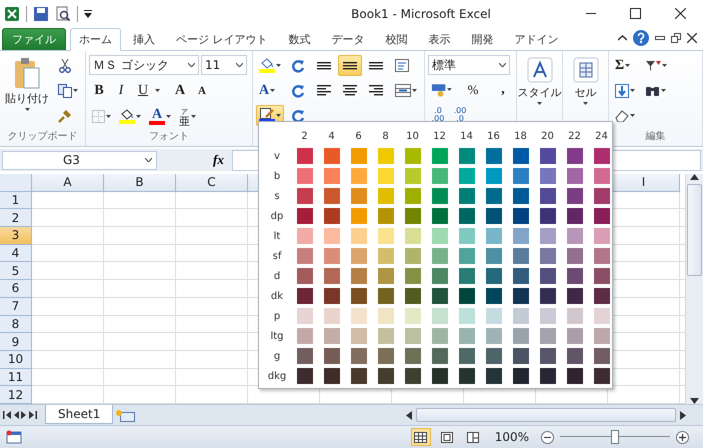 The height and width of the screenshot is (448, 703). Describe the element at coordinates (16, 377) in the screenshot. I see `row-header: 11` at that location.